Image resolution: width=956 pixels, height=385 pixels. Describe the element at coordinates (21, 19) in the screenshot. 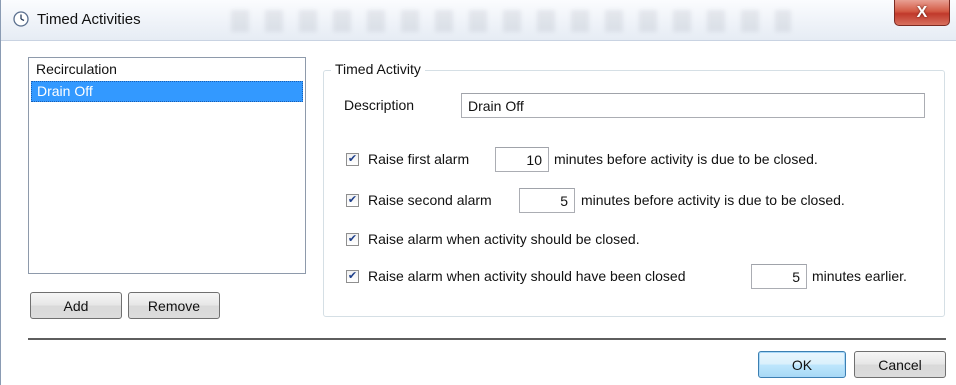

I see `clock-icon` at that location.